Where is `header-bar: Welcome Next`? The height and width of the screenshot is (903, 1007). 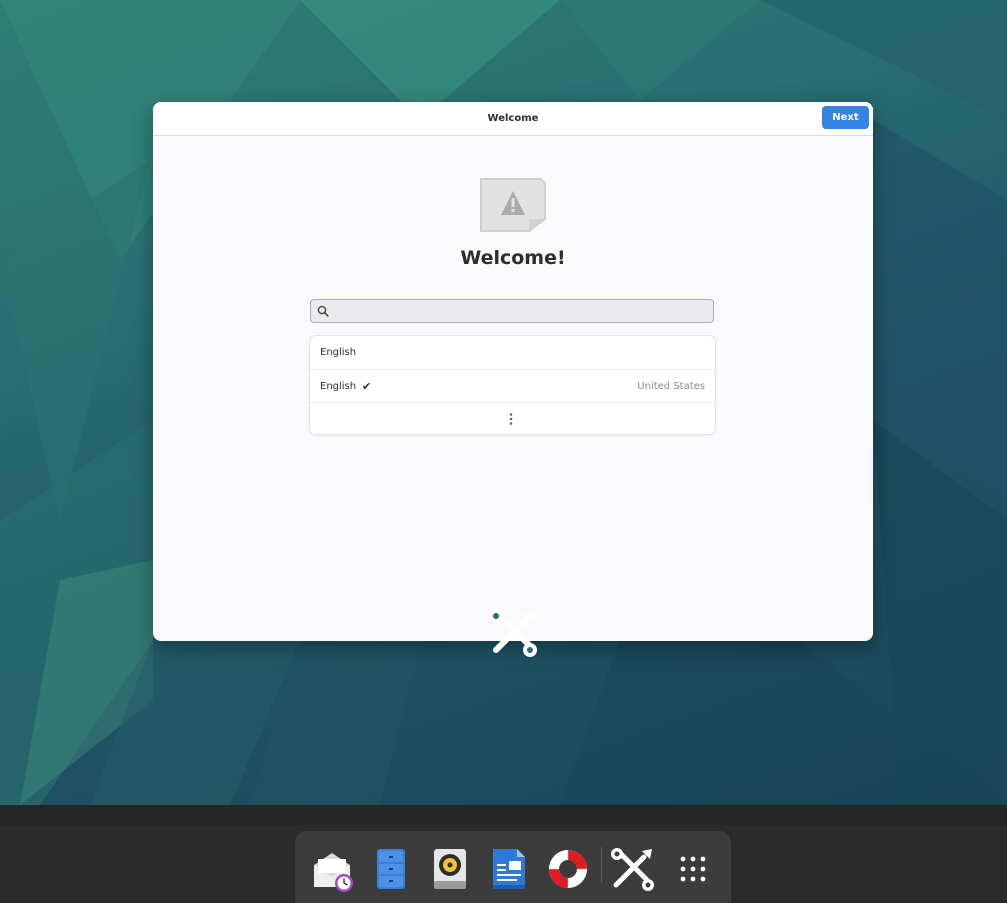
header-bar: Welcome Next is located at coordinates (513, 119).